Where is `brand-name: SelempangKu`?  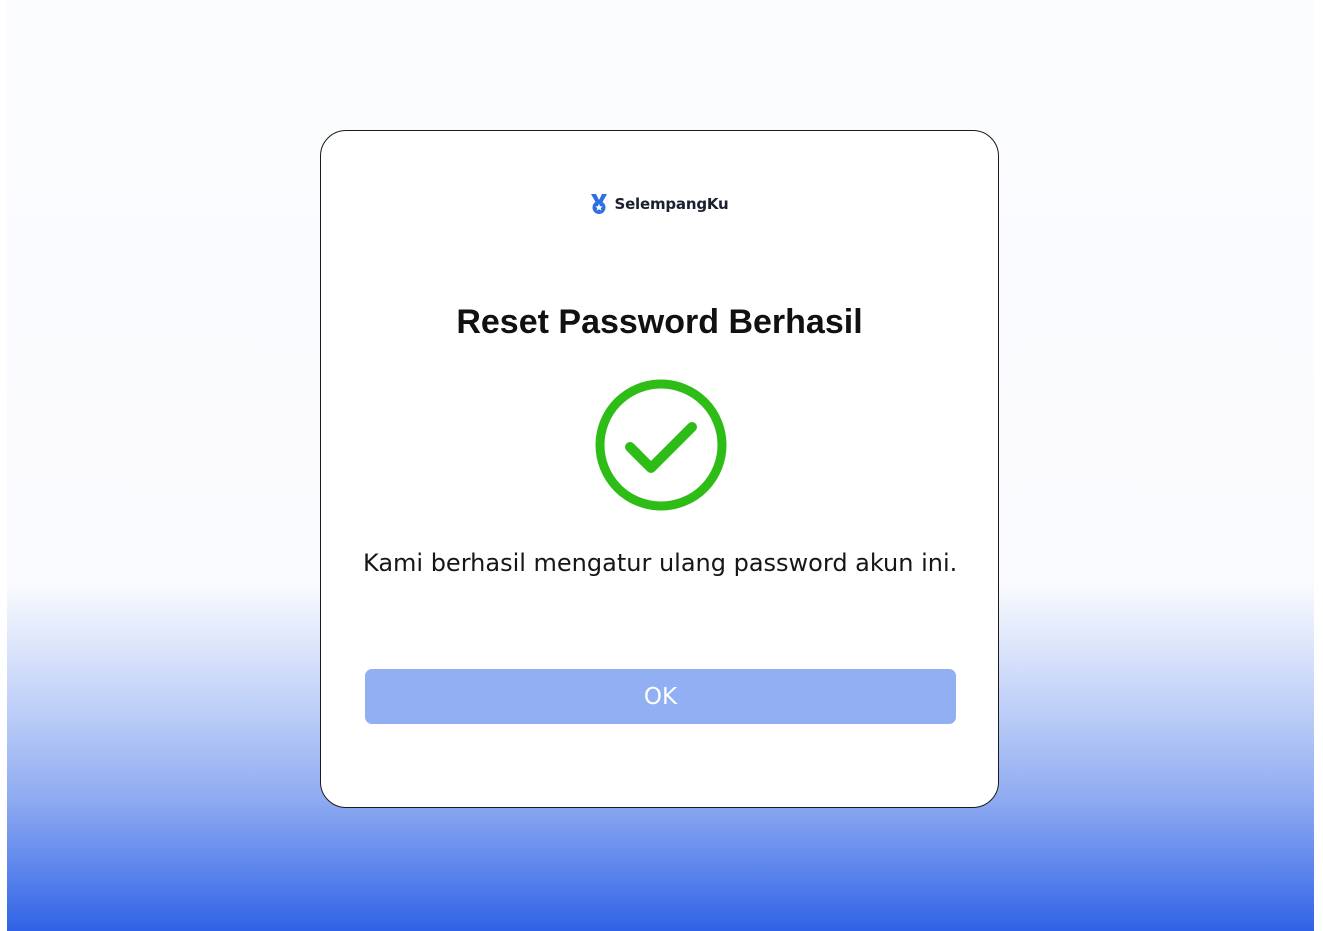 brand-name: SelempangKu is located at coordinates (671, 204).